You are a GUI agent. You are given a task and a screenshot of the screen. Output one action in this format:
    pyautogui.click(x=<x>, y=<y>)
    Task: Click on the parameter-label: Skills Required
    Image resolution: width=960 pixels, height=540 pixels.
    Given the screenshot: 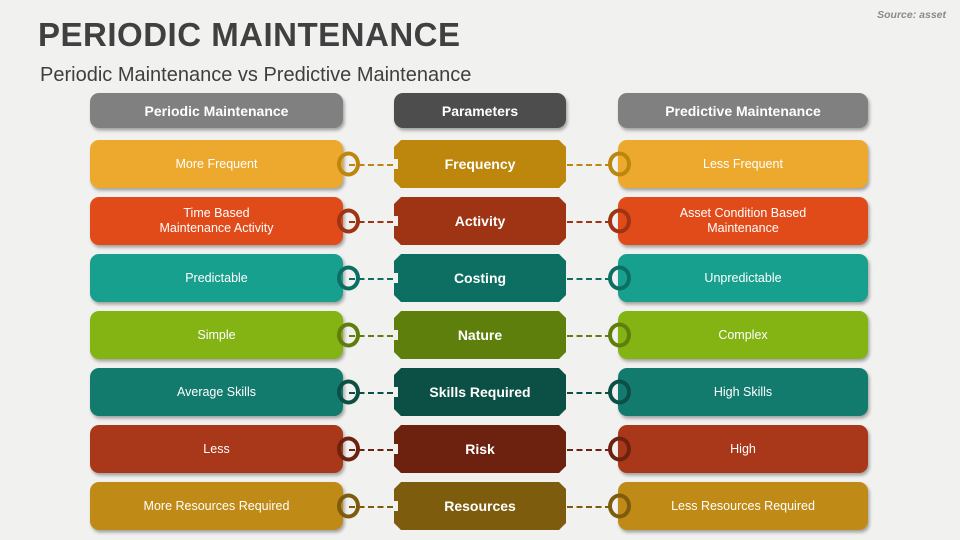 What is the action you would take?
    pyautogui.click(x=480, y=392)
    